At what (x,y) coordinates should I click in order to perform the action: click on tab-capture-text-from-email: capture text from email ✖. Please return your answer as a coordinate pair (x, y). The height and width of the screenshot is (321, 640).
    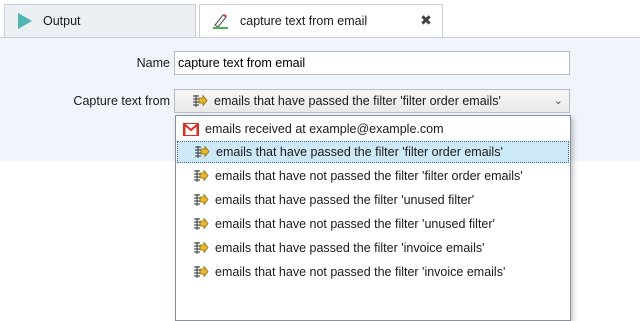
    Looking at the image, I should click on (321, 20).